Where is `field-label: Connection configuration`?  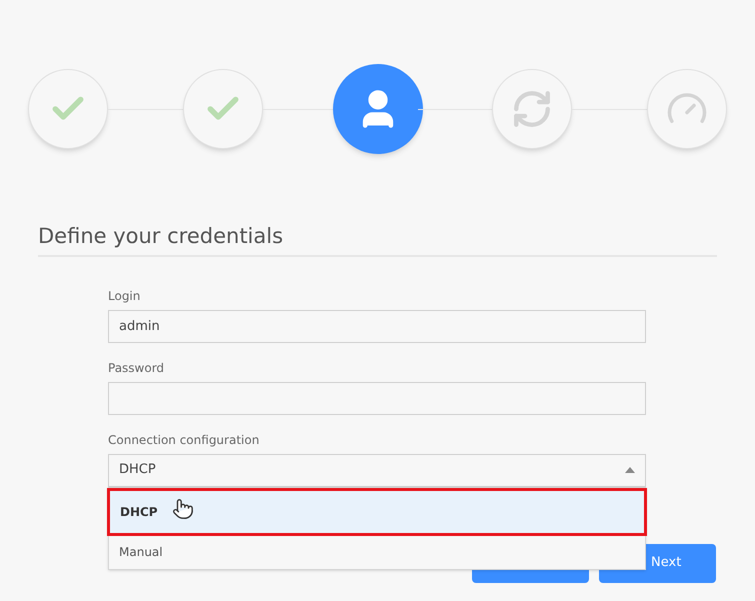
field-label: Connection configuration is located at coordinates (184, 440).